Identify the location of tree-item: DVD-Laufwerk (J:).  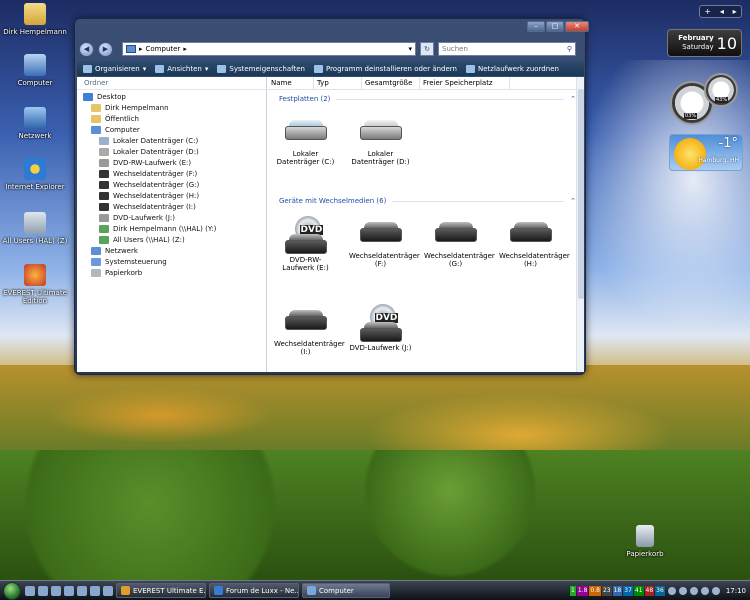
(171, 217).